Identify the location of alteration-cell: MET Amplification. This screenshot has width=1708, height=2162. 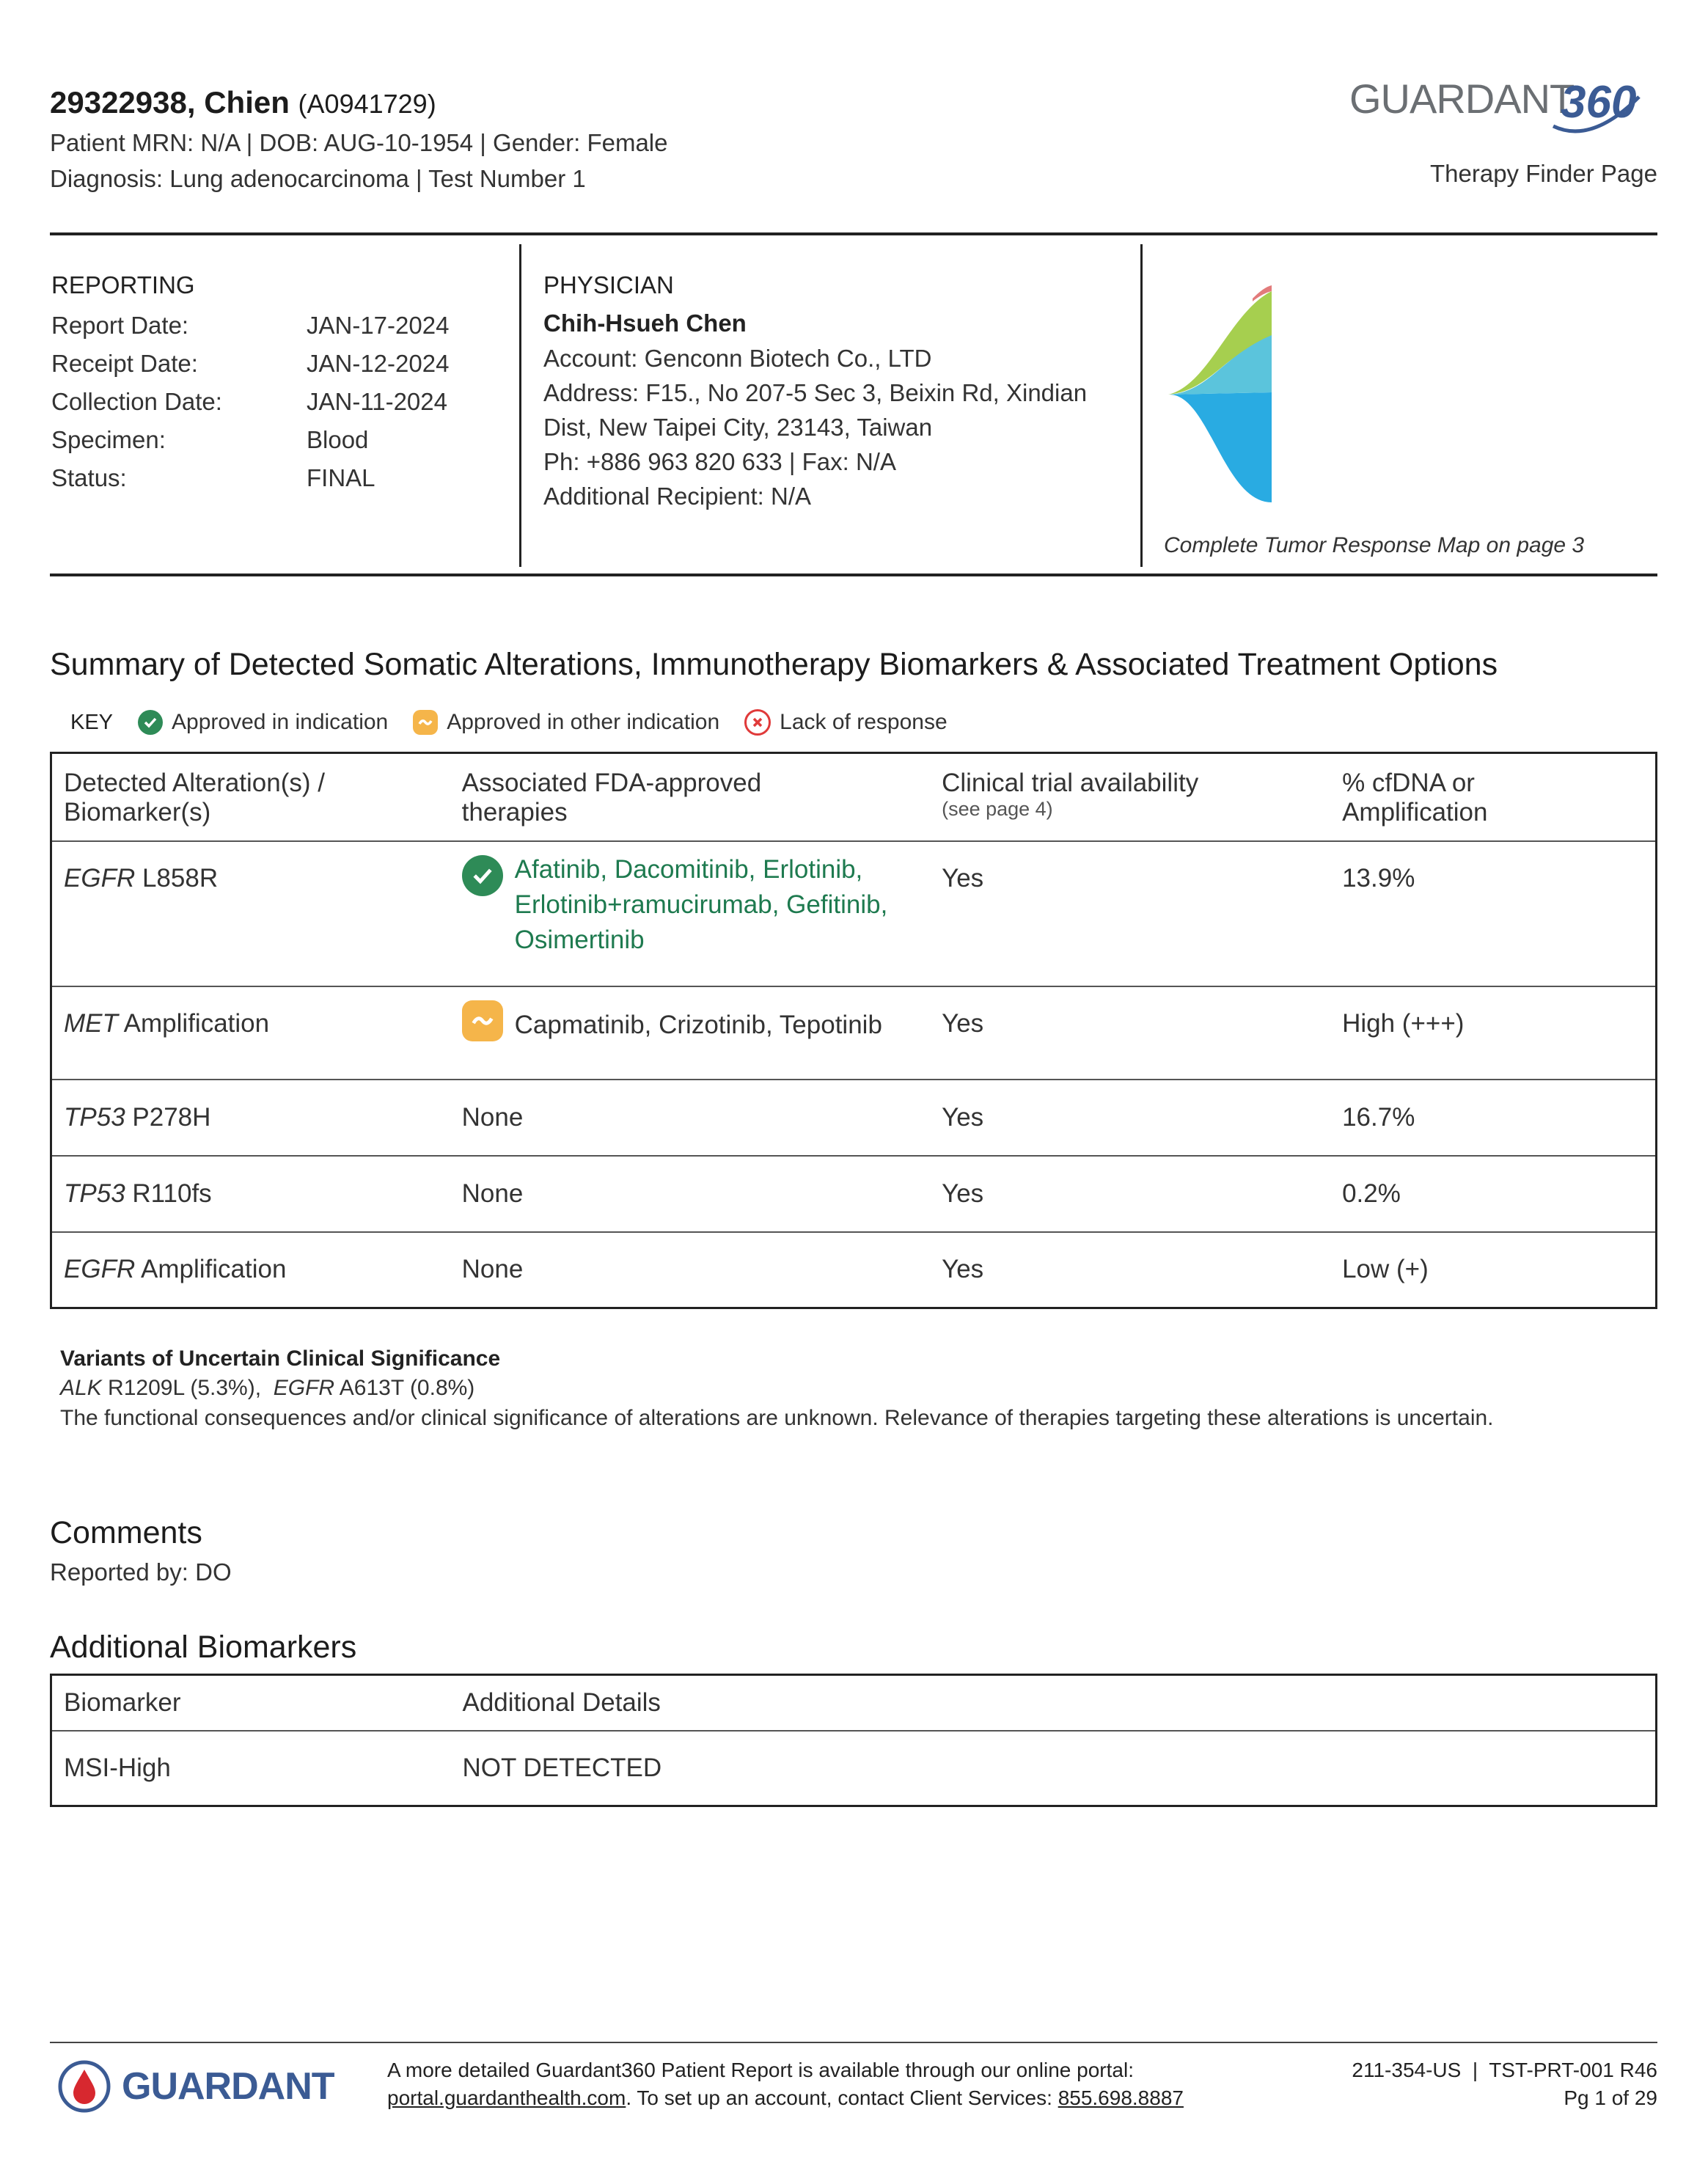
(251, 1033).